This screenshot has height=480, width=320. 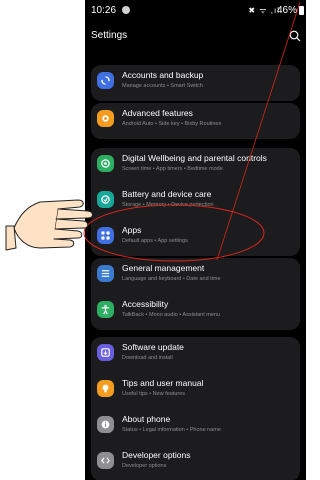 I want to click on settings-item-subtitle: Android Auto • Side key • Bixby Routines, so click(x=172, y=124).